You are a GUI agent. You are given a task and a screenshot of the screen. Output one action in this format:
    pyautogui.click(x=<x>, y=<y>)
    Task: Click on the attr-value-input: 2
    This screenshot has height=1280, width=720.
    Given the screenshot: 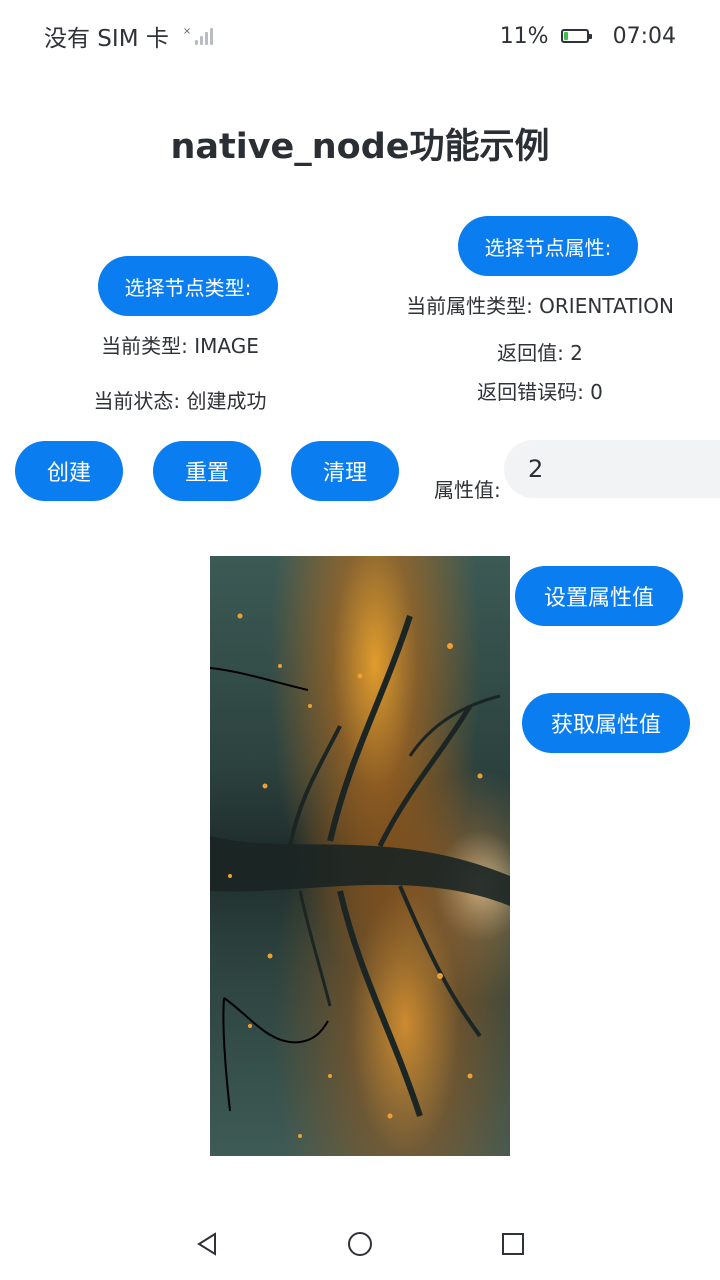 What is the action you would take?
    pyautogui.click(x=612, y=469)
    